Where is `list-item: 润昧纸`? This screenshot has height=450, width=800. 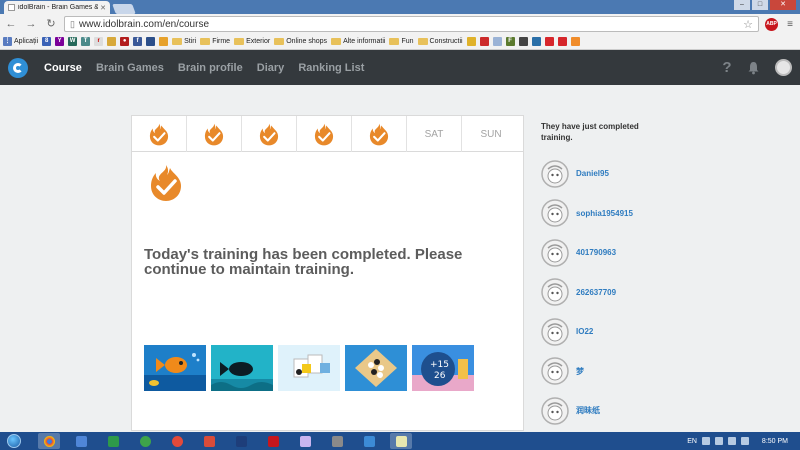 list-item: 润昧纸 is located at coordinates (587, 411).